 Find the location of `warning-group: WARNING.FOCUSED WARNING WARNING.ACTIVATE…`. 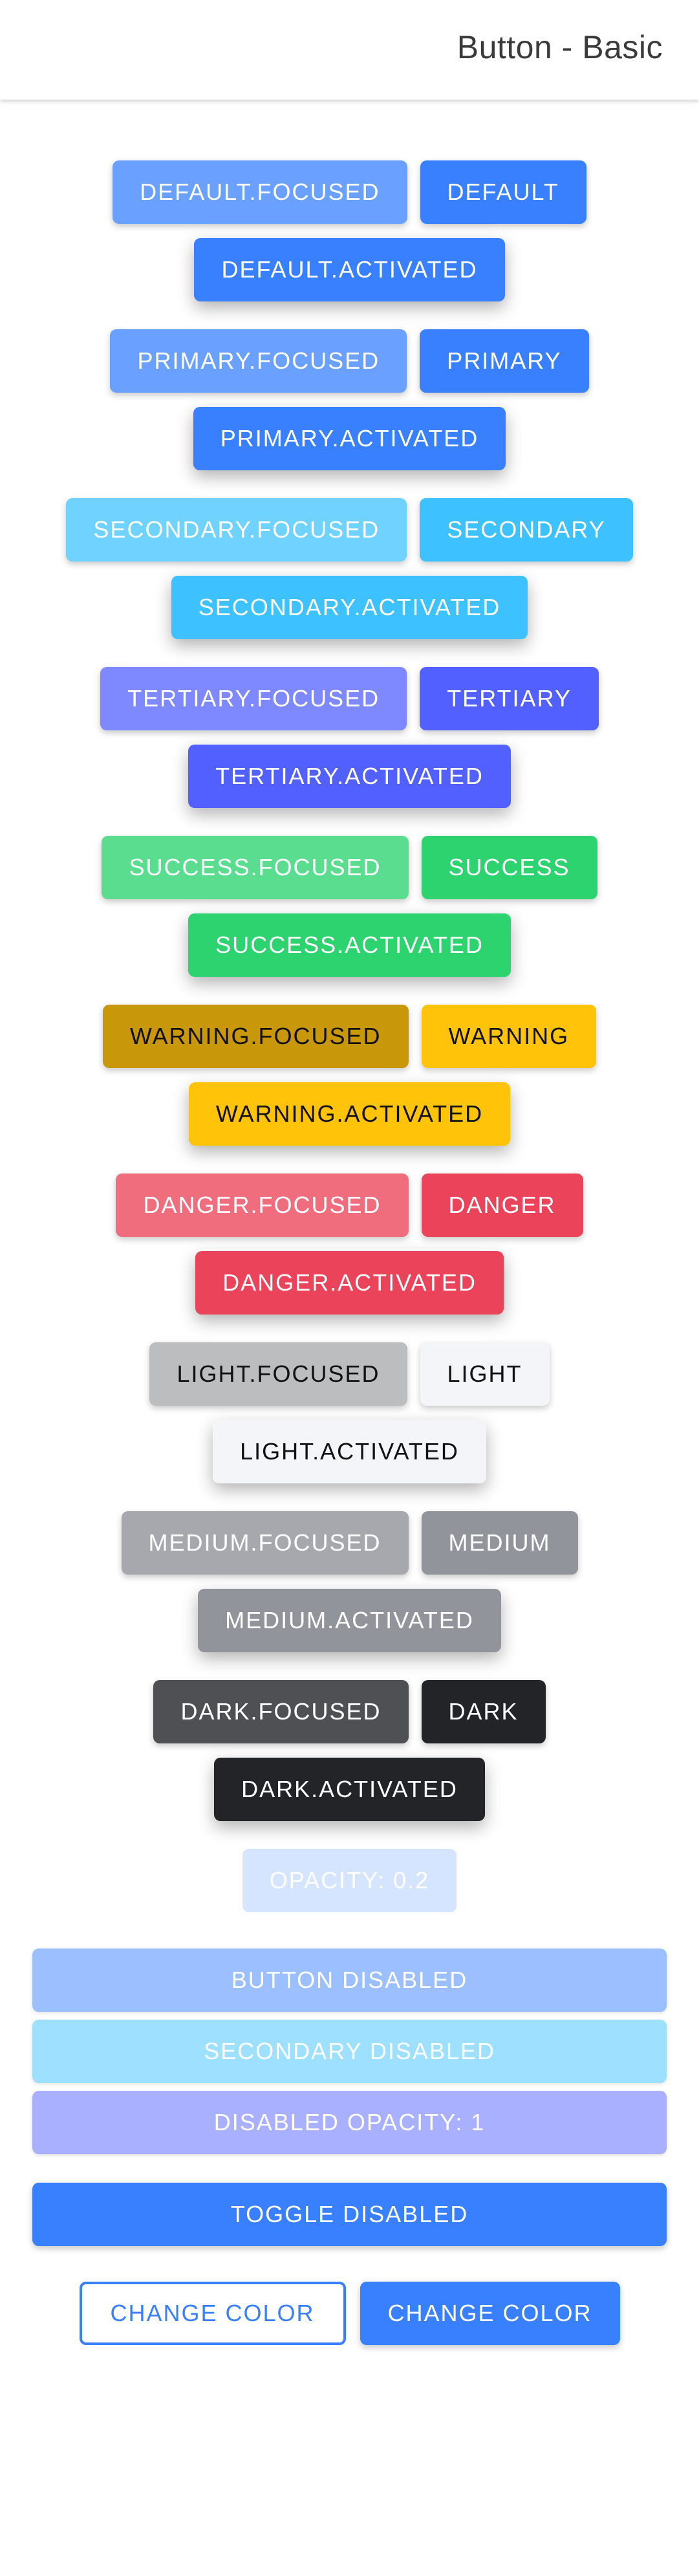

warning-group: WARNING.FOCUSED WARNING WARNING.ACTIVATE… is located at coordinates (349, 1075).